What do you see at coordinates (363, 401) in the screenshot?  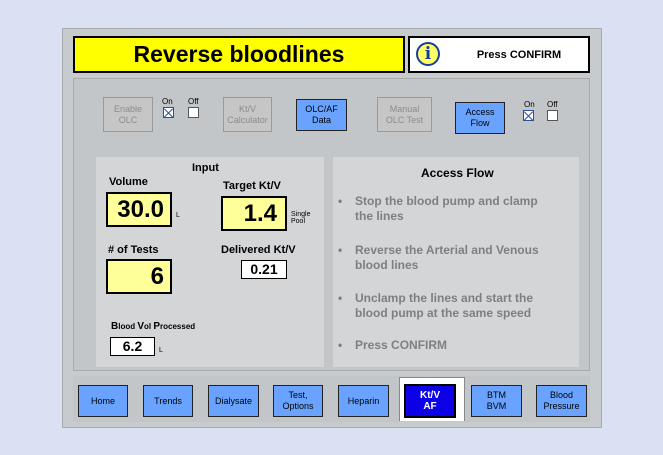 I see `tab-heparin: Heparin` at bounding box center [363, 401].